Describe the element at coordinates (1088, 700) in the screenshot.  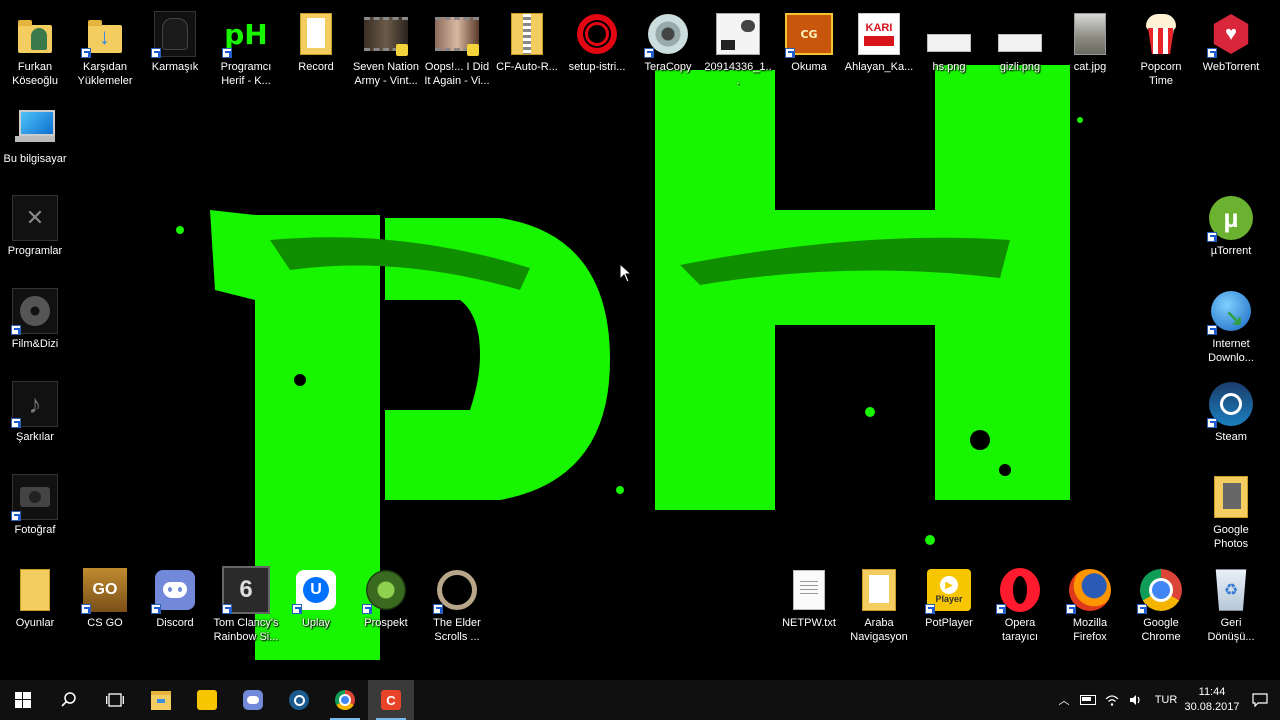
I see `tray-battery` at that location.